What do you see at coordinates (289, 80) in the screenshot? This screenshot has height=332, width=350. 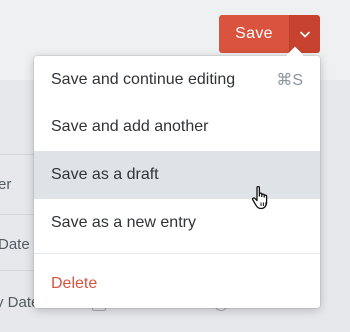 I see `keyboard-shortcut: ⌘S` at bounding box center [289, 80].